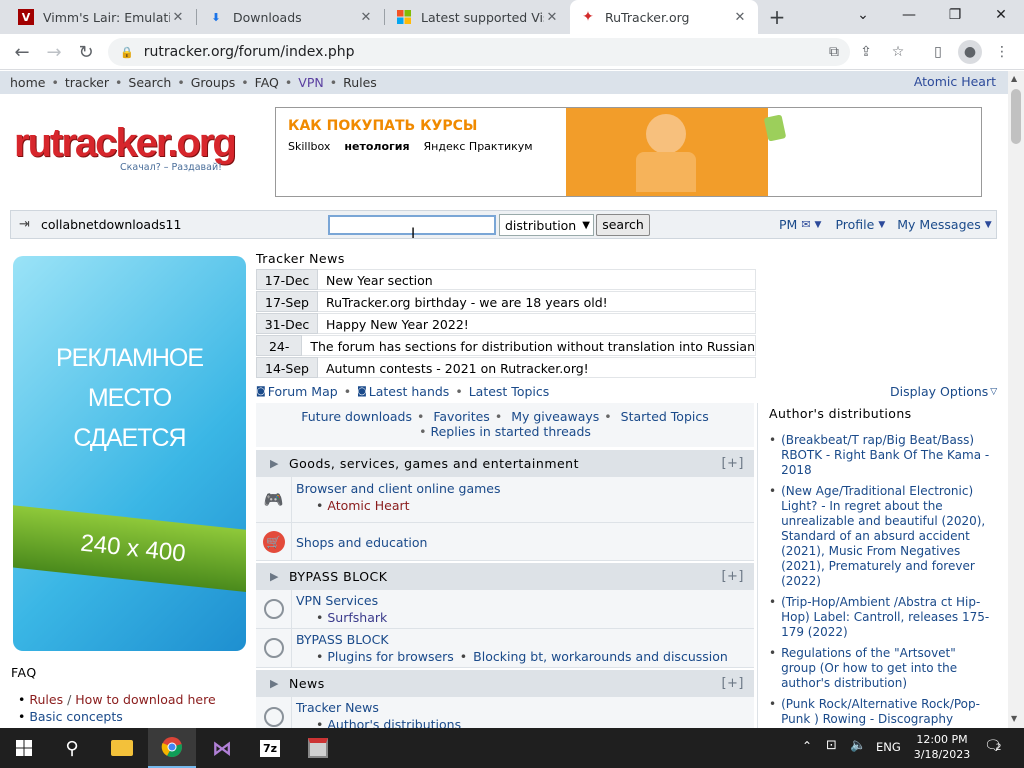  What do you see at coordinates (54, 52) in the screenshot?
I see `forward-icon: →` at bounding box center [54, 52].